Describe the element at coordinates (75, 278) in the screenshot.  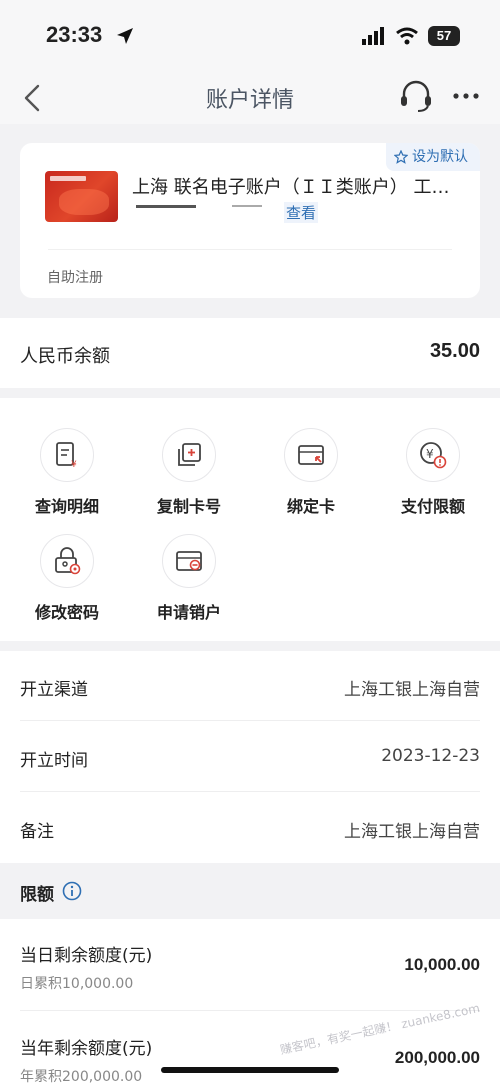
I see `account-note: 自助注册` at that location.